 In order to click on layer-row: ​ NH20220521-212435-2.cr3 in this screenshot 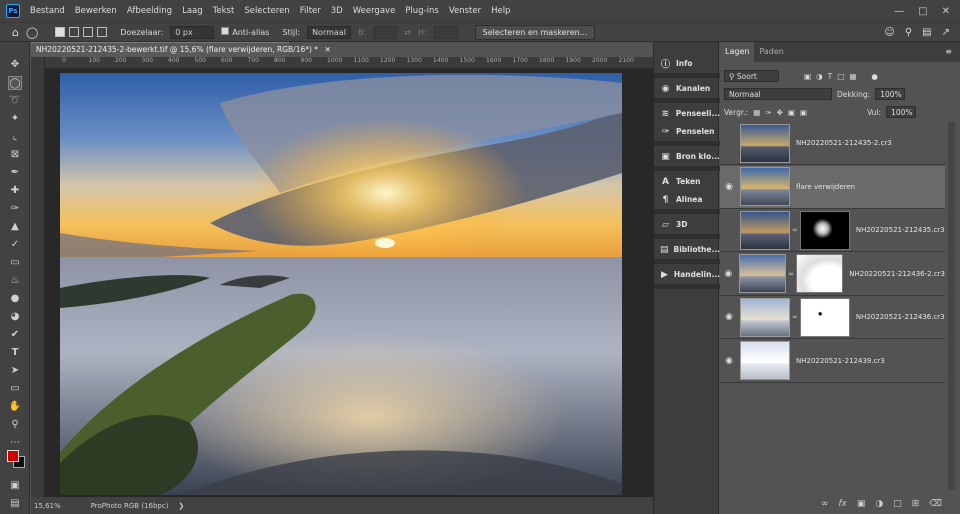, I will do `click(832, 143)`.